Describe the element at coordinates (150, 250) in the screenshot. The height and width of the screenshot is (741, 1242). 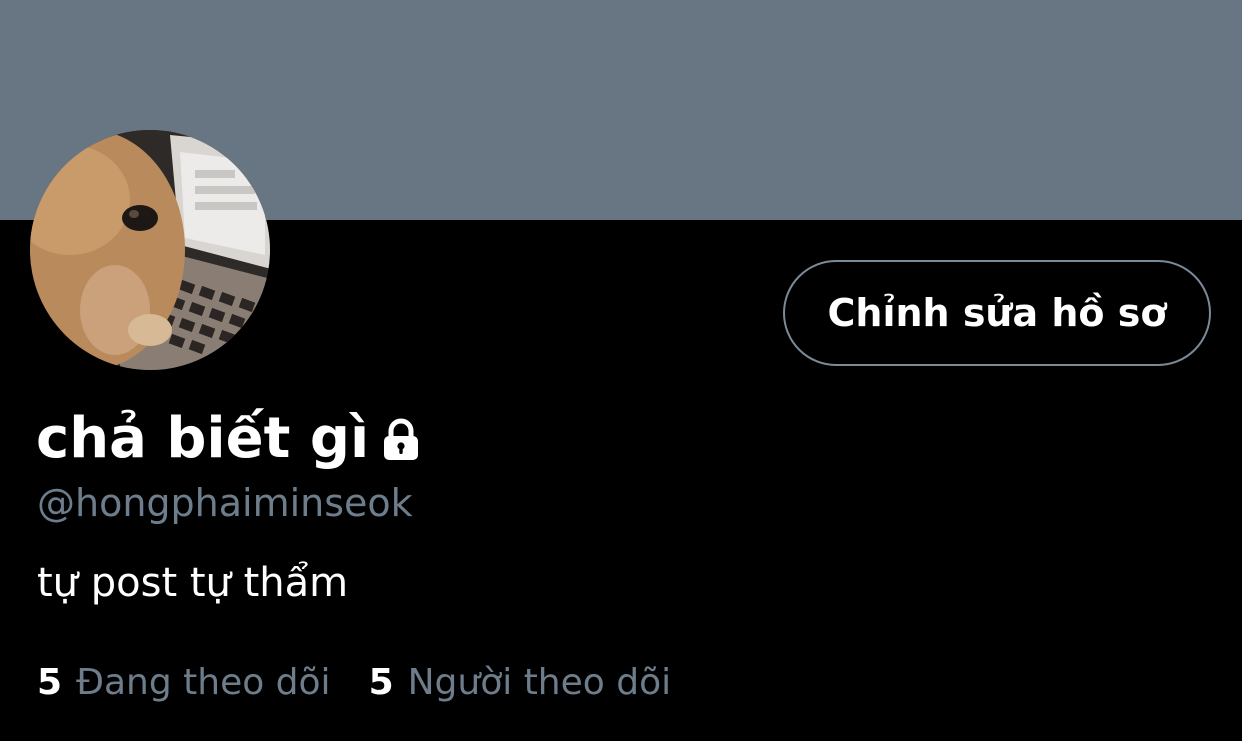
I see `avatar` at that location.